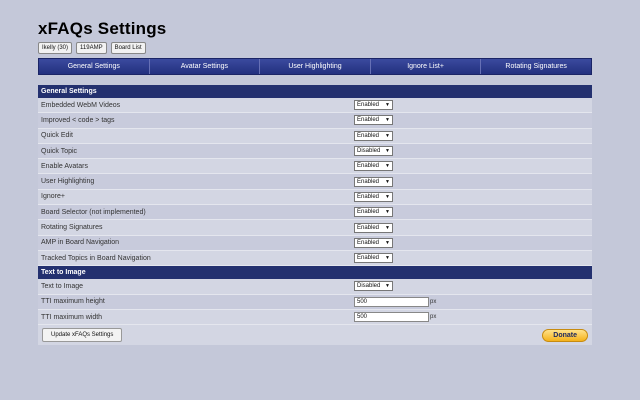  I want to click on setting-row-user-highlighting: User Highlighting Enabled ▼, so click(315, 182).